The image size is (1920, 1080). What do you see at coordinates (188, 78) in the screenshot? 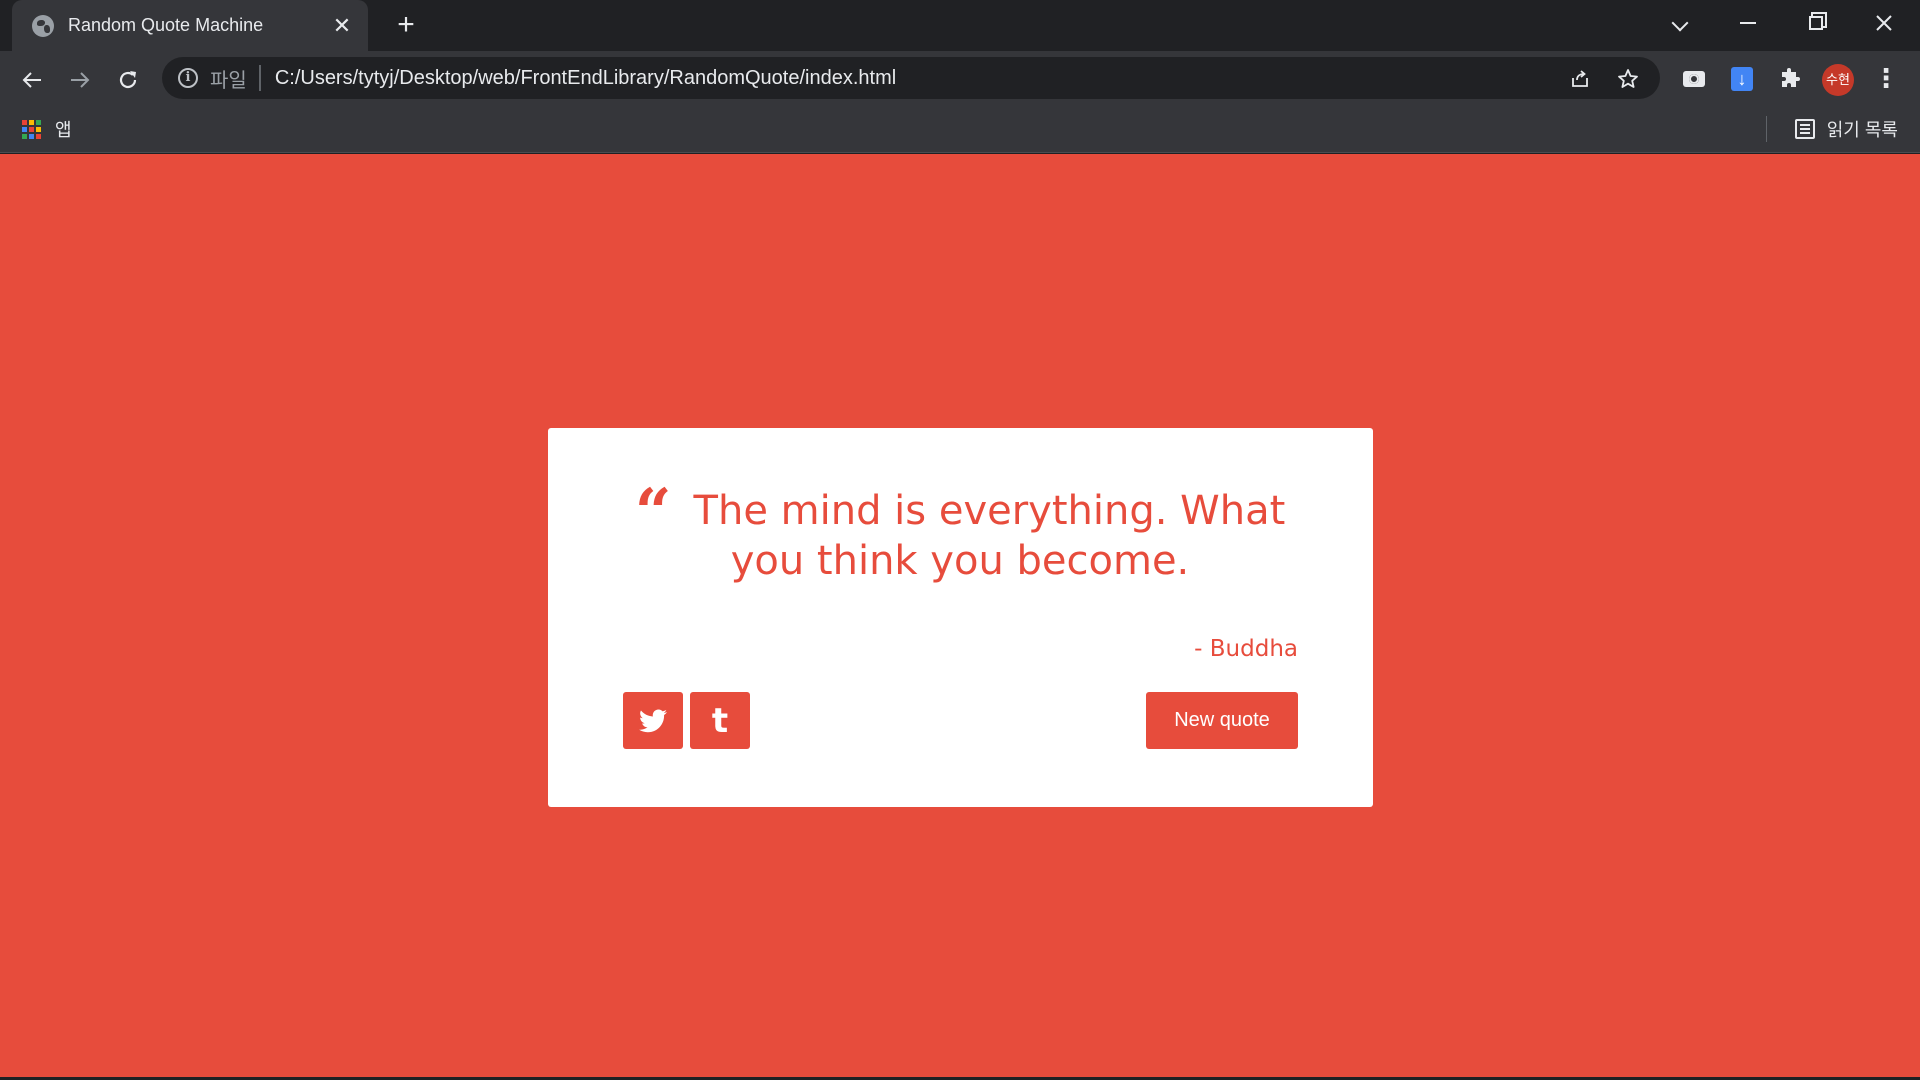
I see `info-icon: i` at bounding box center [188, 78].